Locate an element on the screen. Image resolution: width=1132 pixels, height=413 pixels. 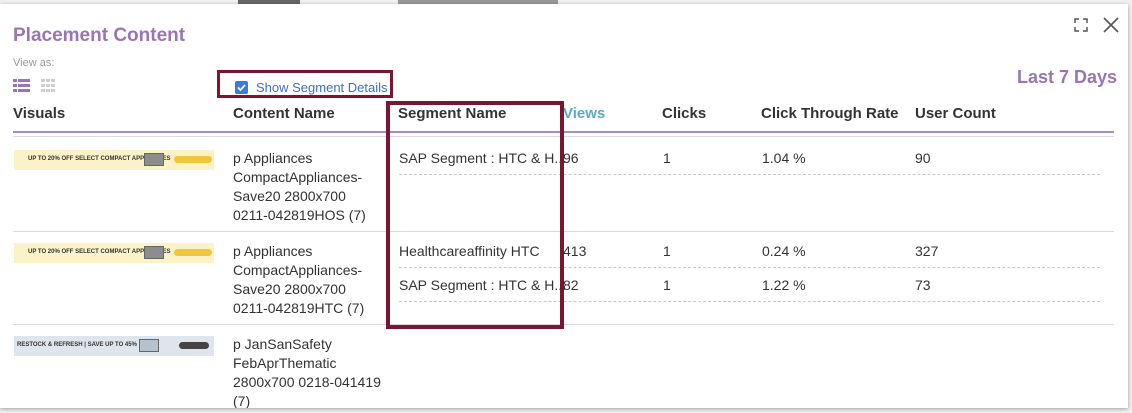
date-range-label: Last 7 Days is located at coordinates (1067, 77).